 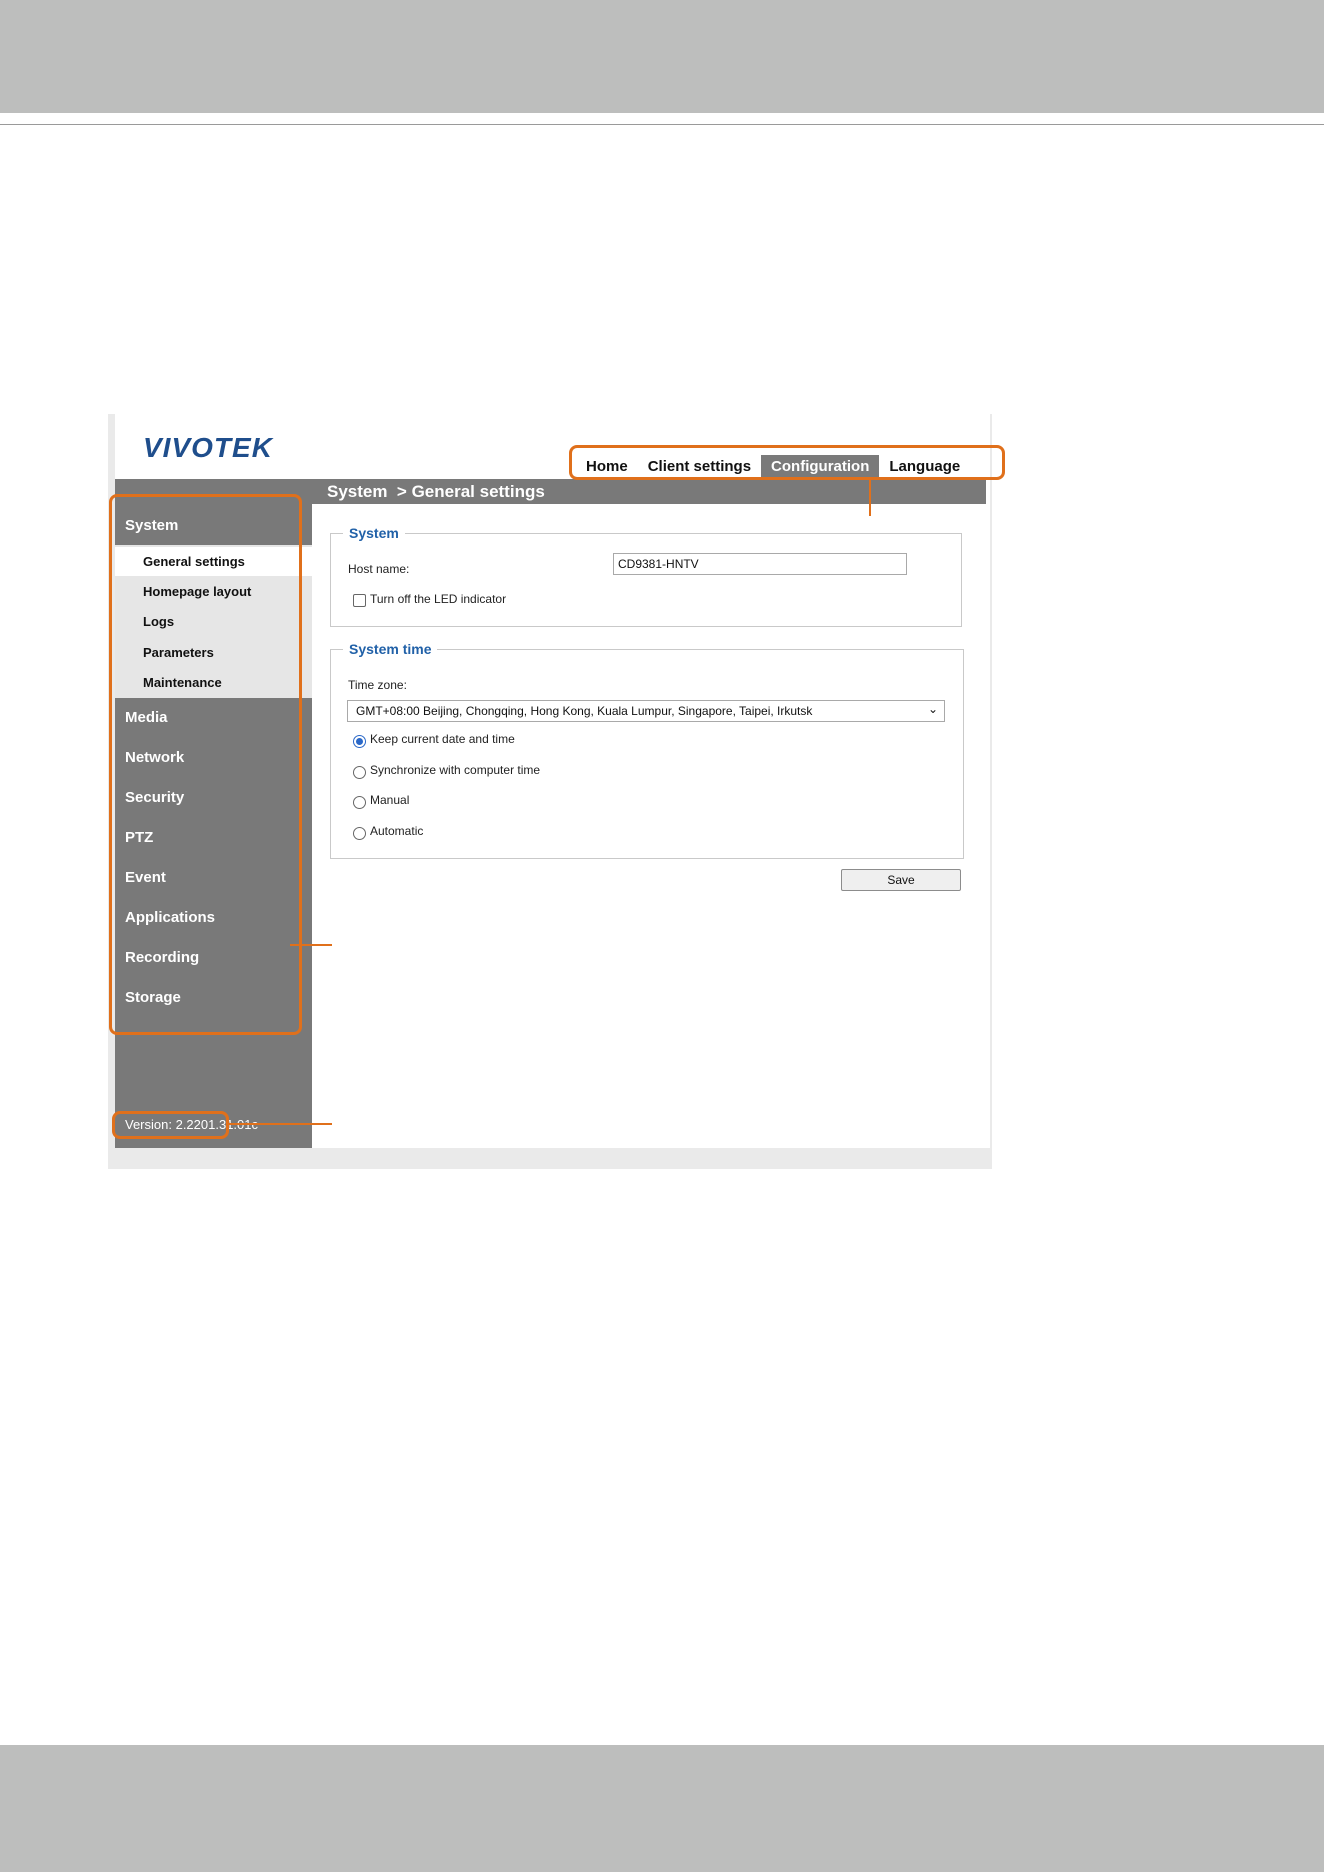 What do you see at coordinates (390, 800) in the screenshot?
I see `radio-manual-label: Manual` at bounding box center [390, 800].